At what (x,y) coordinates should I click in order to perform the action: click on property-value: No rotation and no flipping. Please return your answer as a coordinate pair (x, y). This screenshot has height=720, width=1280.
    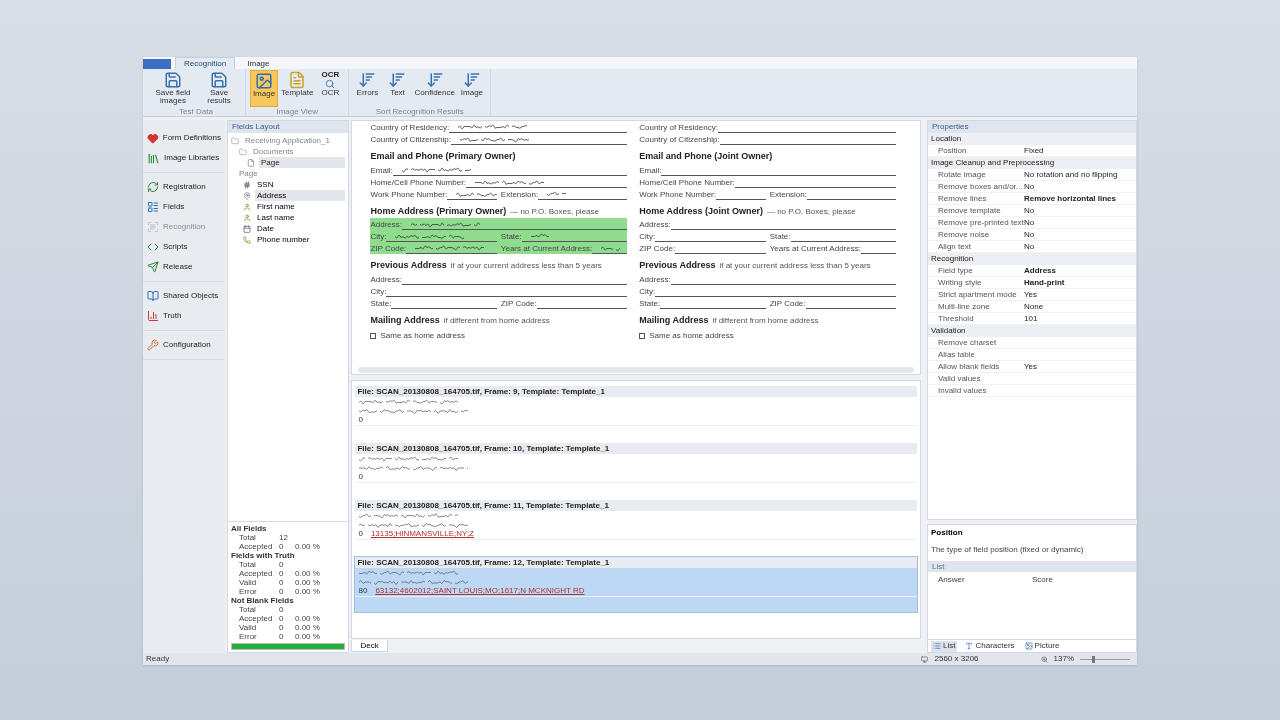
    Looking at the image, I should click on (1071, 174).